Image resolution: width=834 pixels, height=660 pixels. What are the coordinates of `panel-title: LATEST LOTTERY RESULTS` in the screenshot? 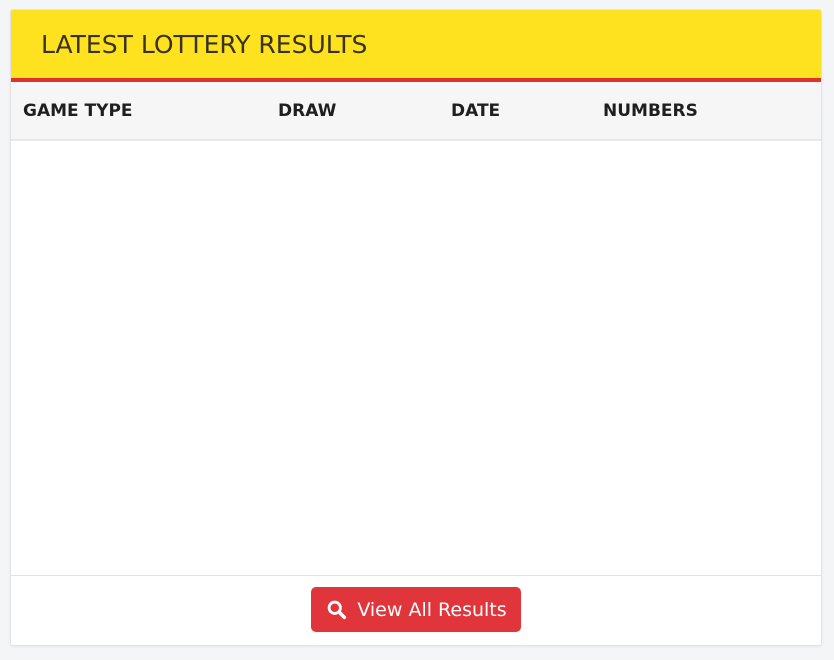 It's located at (204, 44).